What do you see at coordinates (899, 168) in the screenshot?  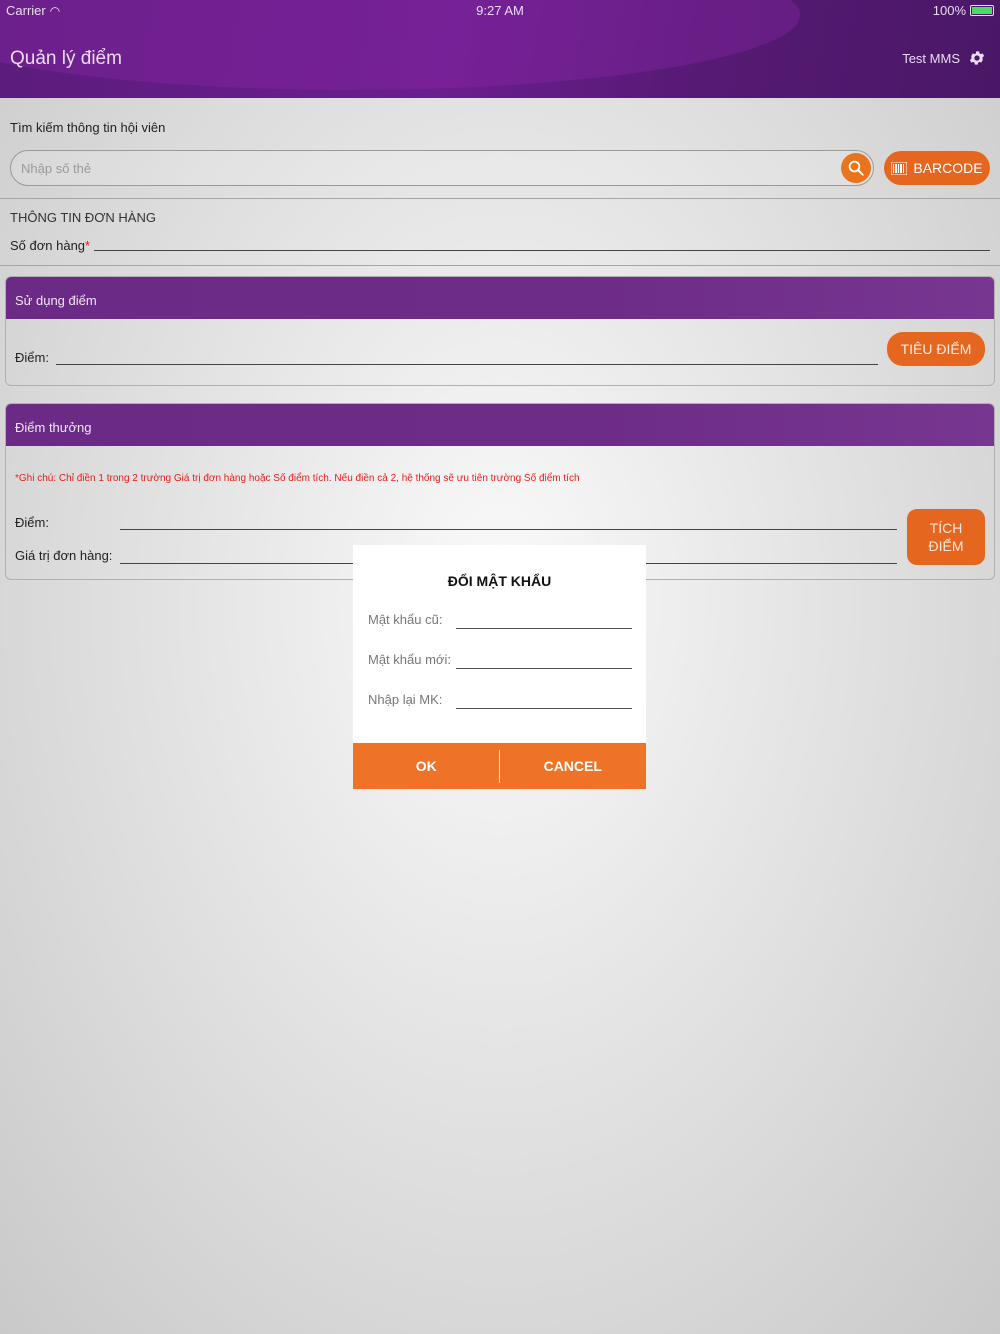 I see `barcode-icon` at bounding box center [899, 168].